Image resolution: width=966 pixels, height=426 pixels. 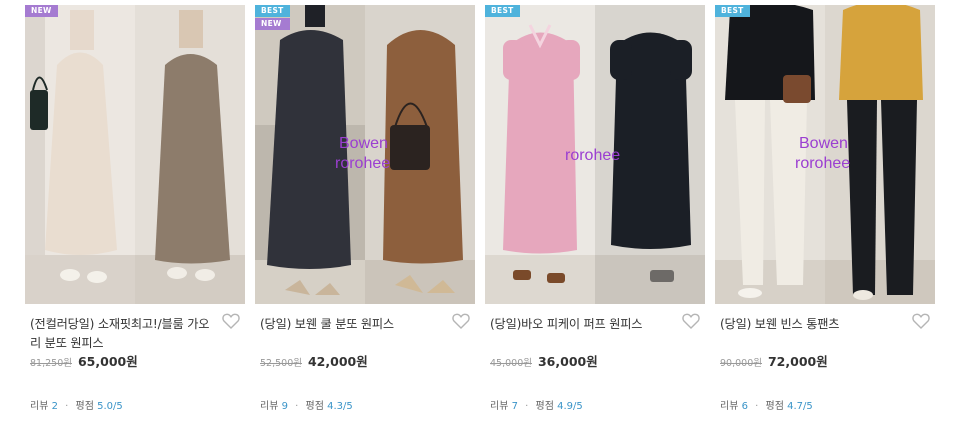 I want to click on badge-list: NEW, so click(x=41, y=11).